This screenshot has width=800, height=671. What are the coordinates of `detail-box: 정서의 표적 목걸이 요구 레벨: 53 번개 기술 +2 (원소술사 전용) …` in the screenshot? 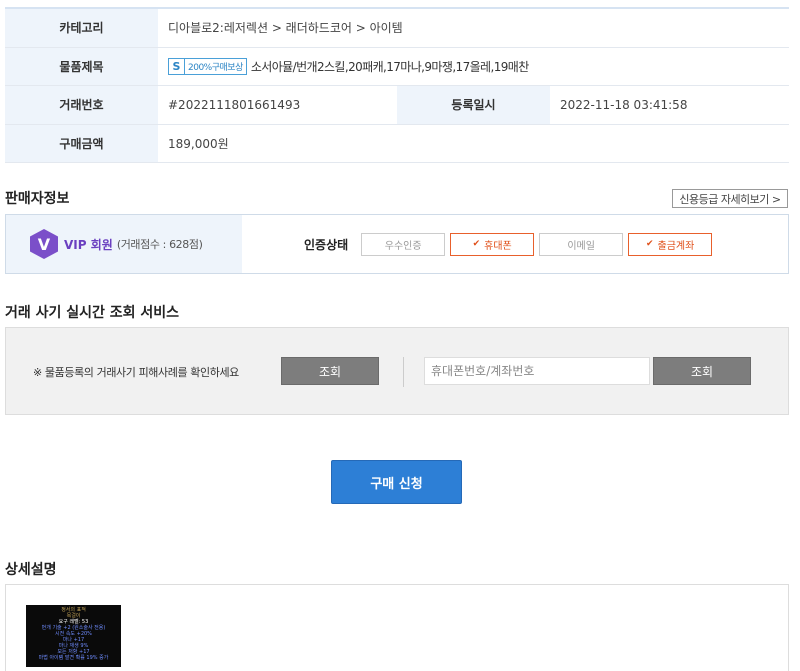 It's located at (397, 627).